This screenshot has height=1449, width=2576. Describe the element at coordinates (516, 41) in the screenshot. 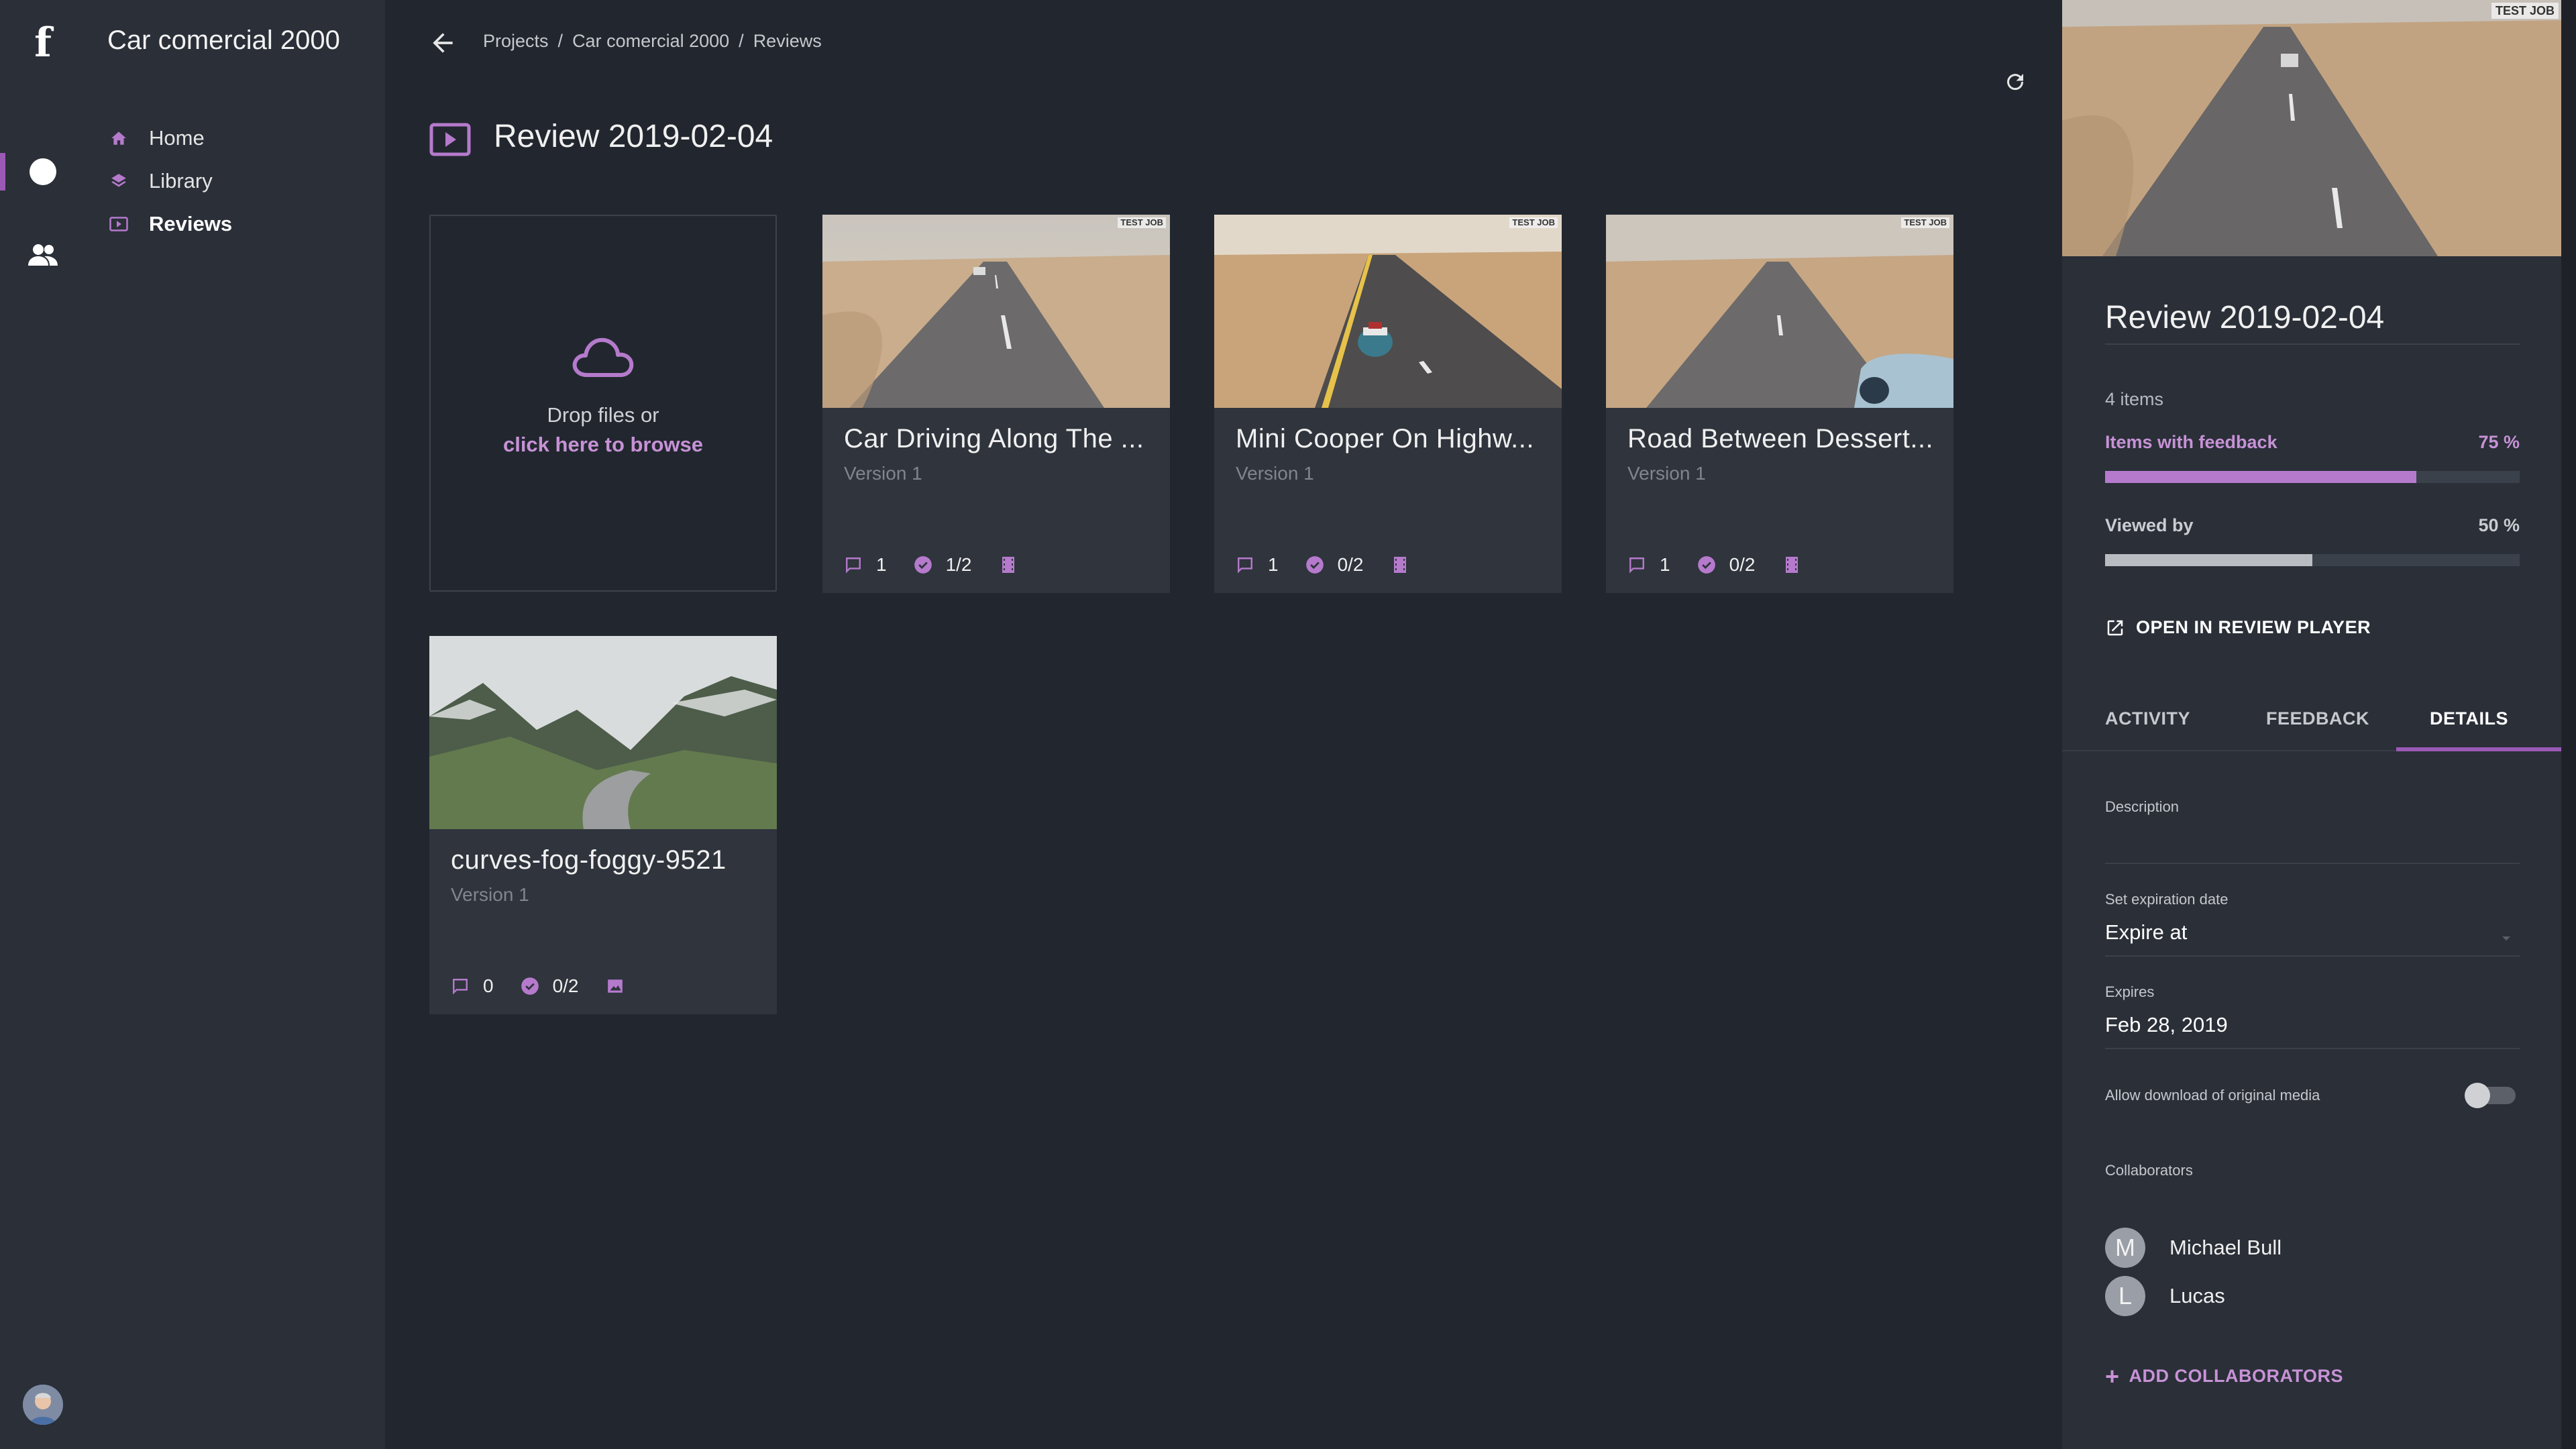

I see `breadcrumb-projects: Projects` at that location.